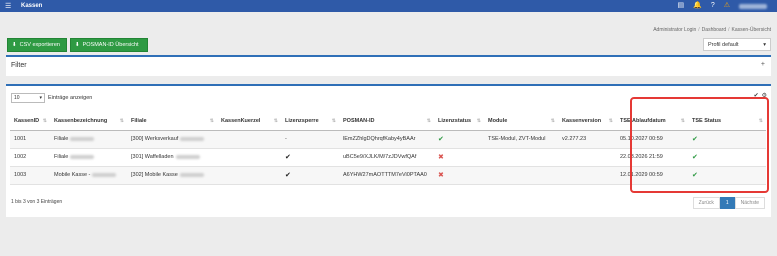 The height and width of the screenshot is (256, 777). I want to click on cell-posman-id: uBC5e9/XJLK/M/7zJDVwfQAf, so click(386, 157).